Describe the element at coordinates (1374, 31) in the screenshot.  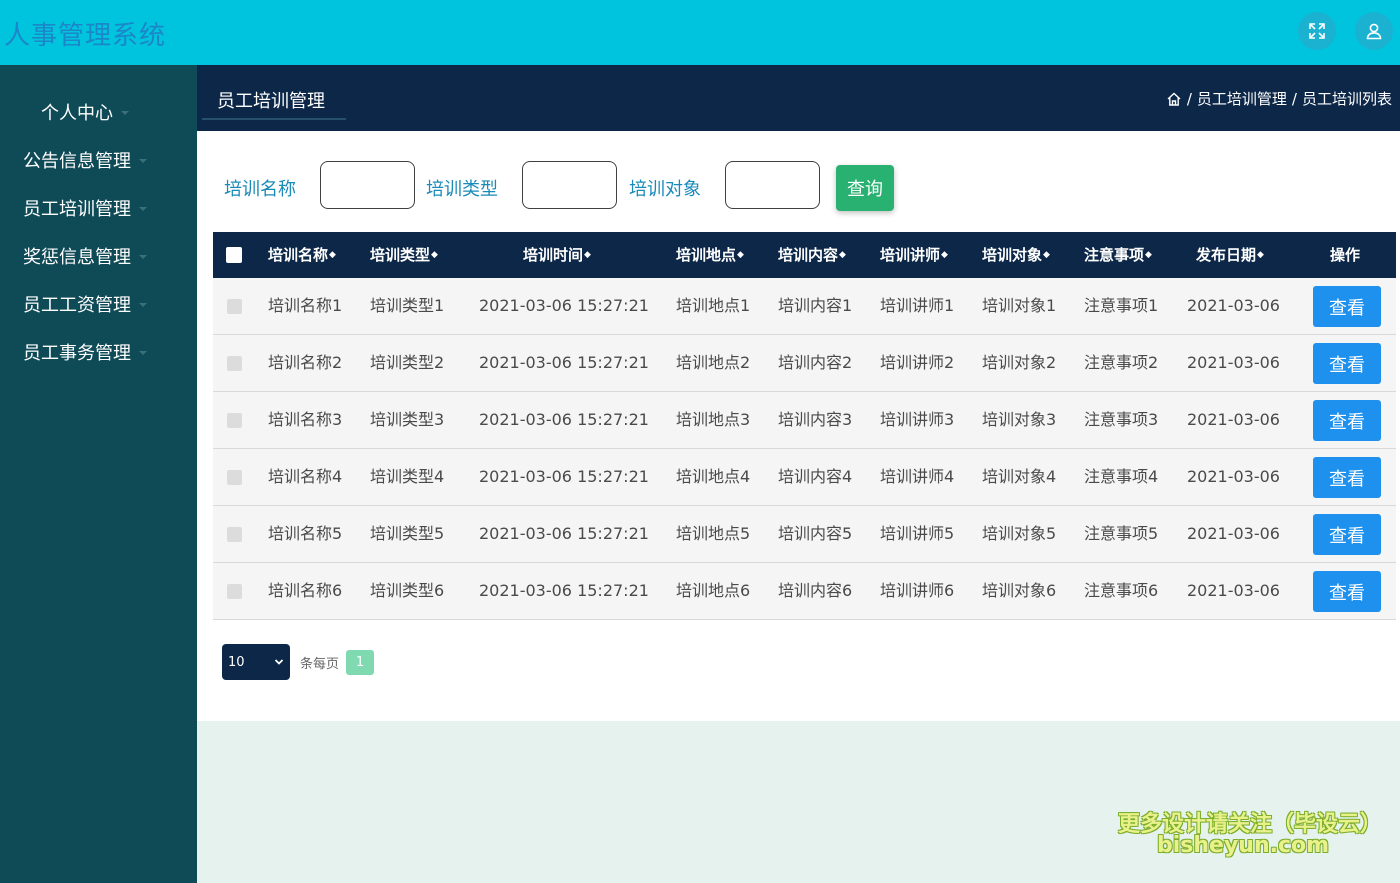
I see `user-menu-button` at that location.